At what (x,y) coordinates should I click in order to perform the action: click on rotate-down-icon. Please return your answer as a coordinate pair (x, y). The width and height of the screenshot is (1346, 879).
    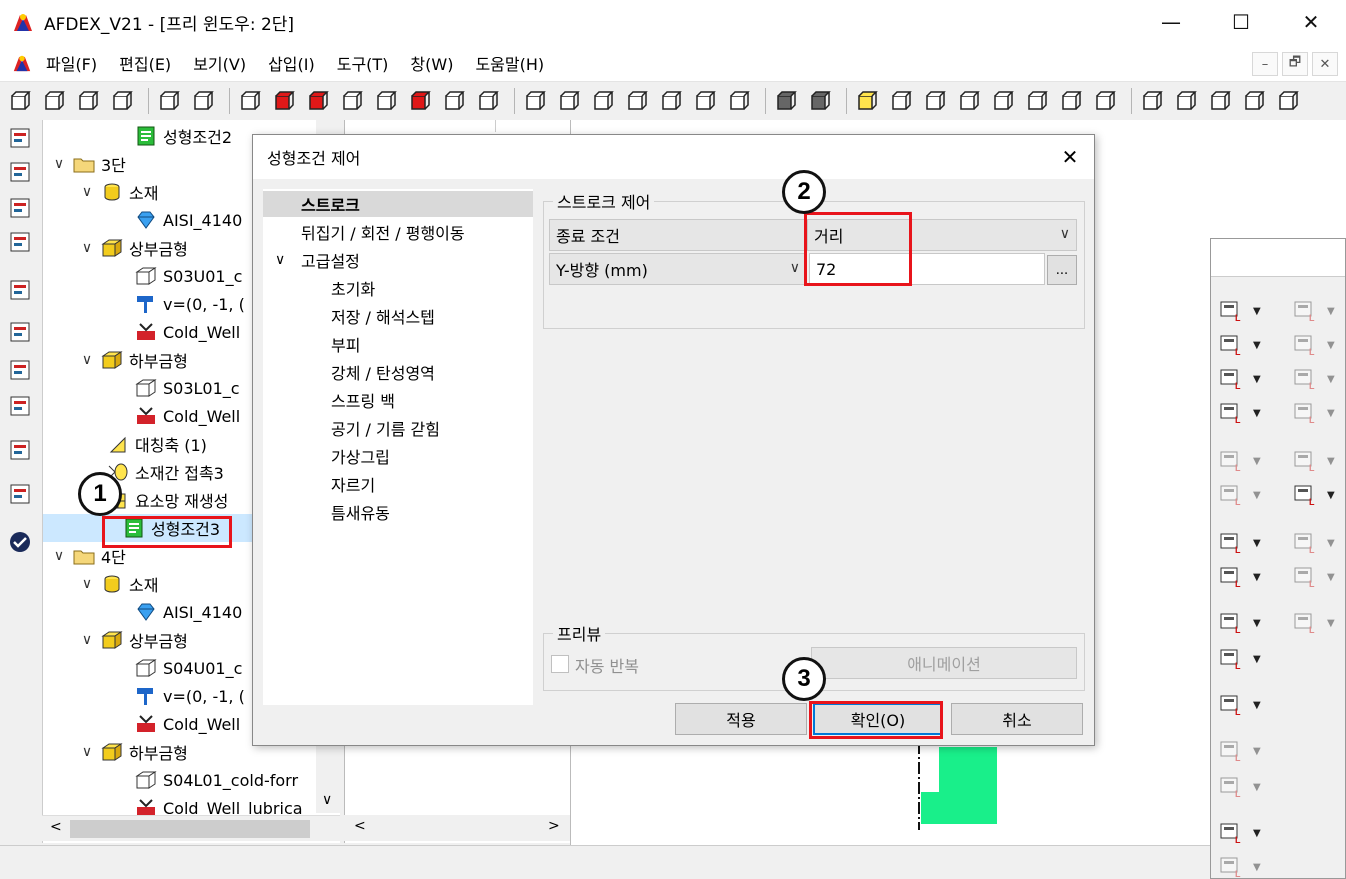
    Looking at the image, I should click on (637, 101).